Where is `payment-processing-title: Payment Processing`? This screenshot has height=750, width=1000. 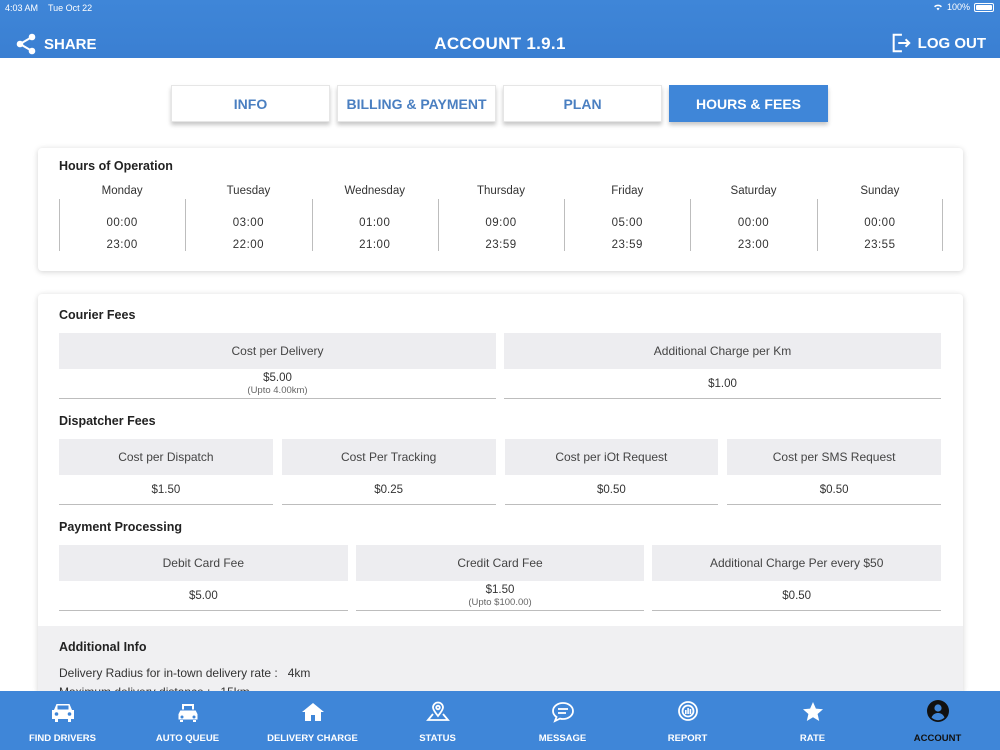
payment-processing-title: Payment Processing is located at coordinates (120, 527).